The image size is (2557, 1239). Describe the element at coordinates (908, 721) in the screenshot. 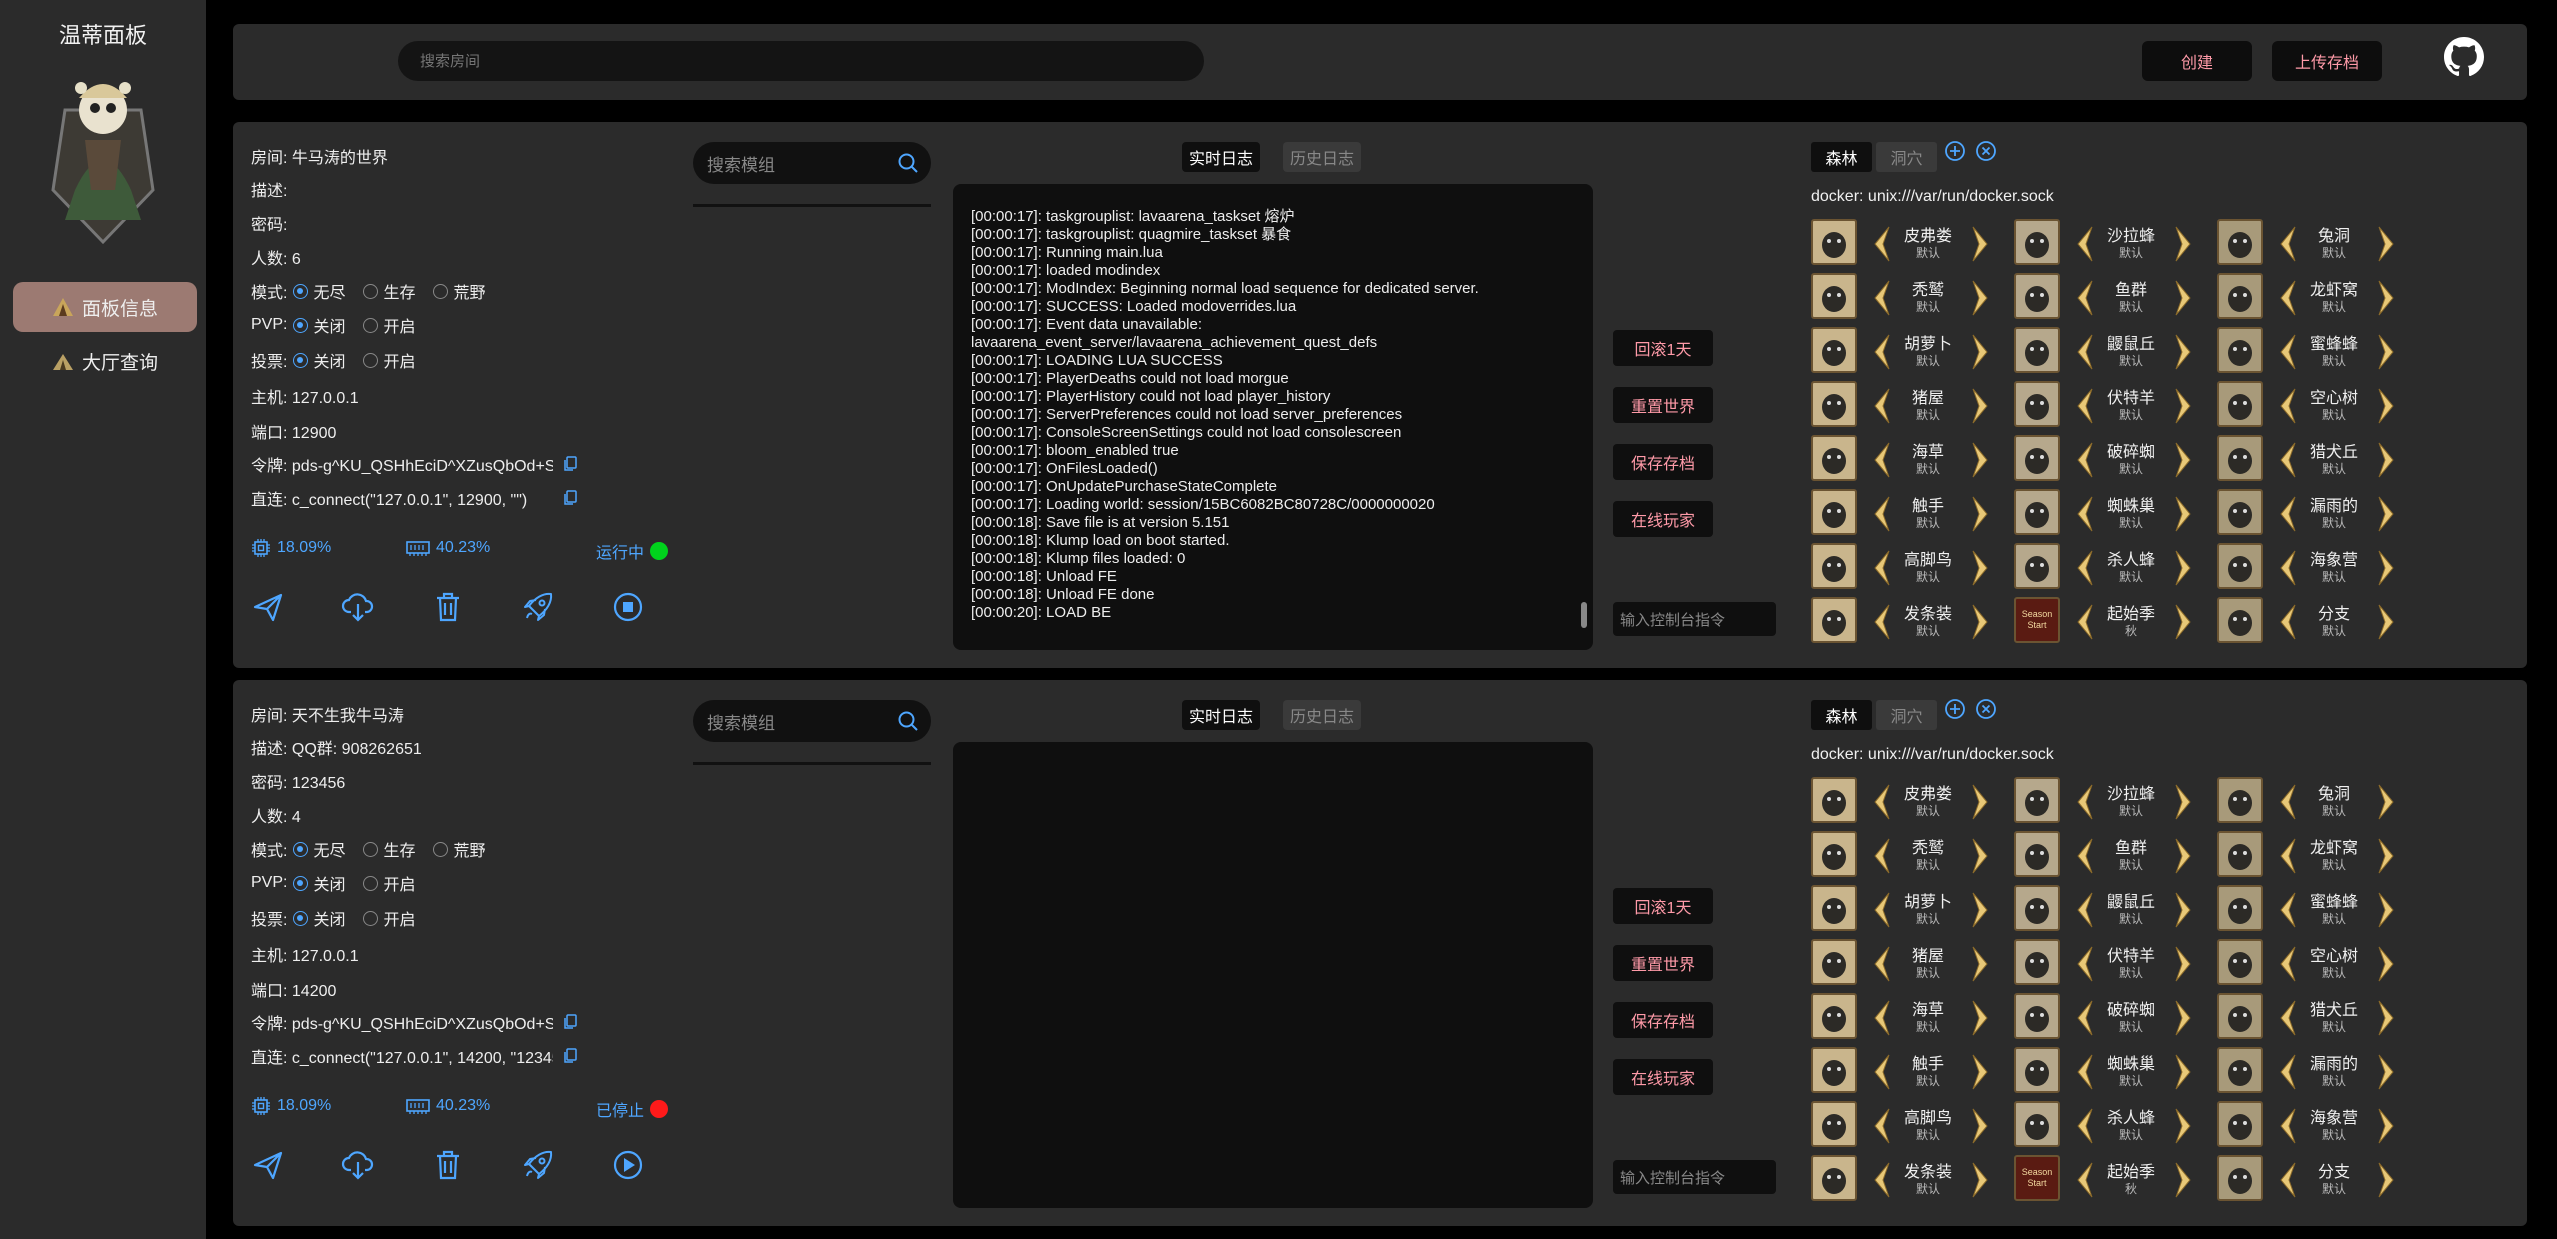

I see `search-icon` at that location.